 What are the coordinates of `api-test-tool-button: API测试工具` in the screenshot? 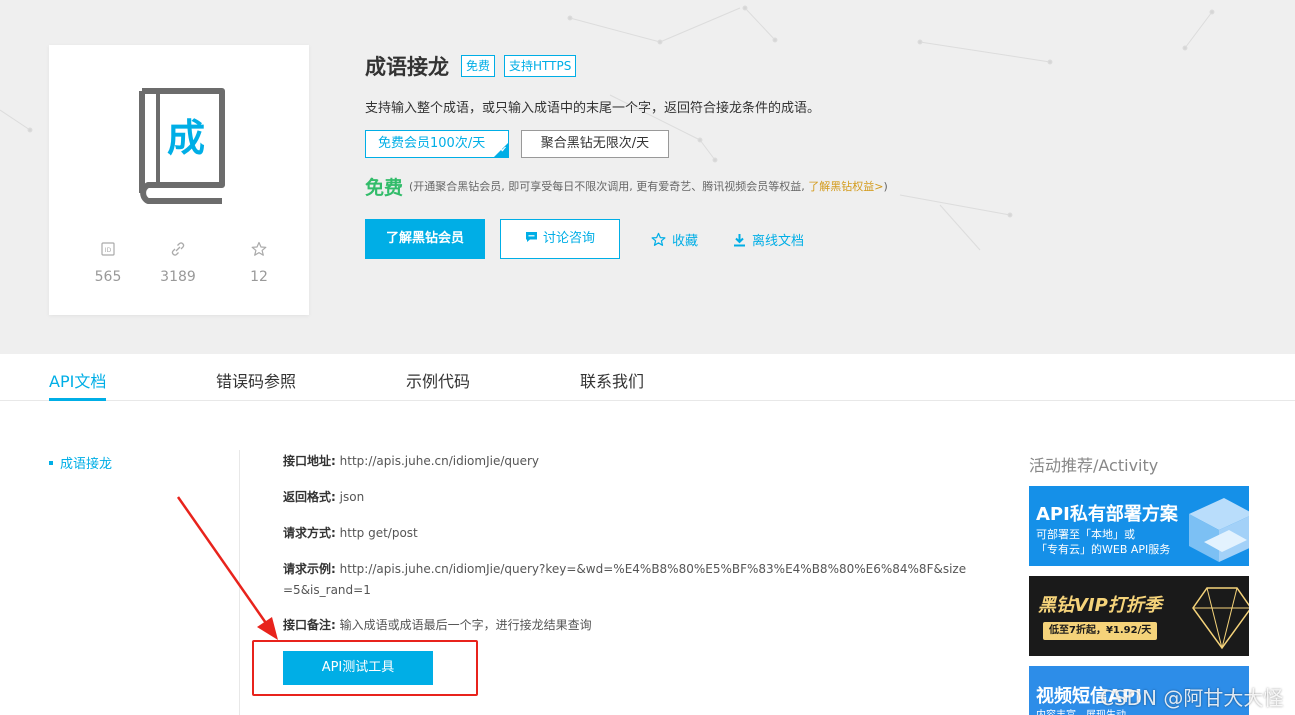 It's located at (358, 668).